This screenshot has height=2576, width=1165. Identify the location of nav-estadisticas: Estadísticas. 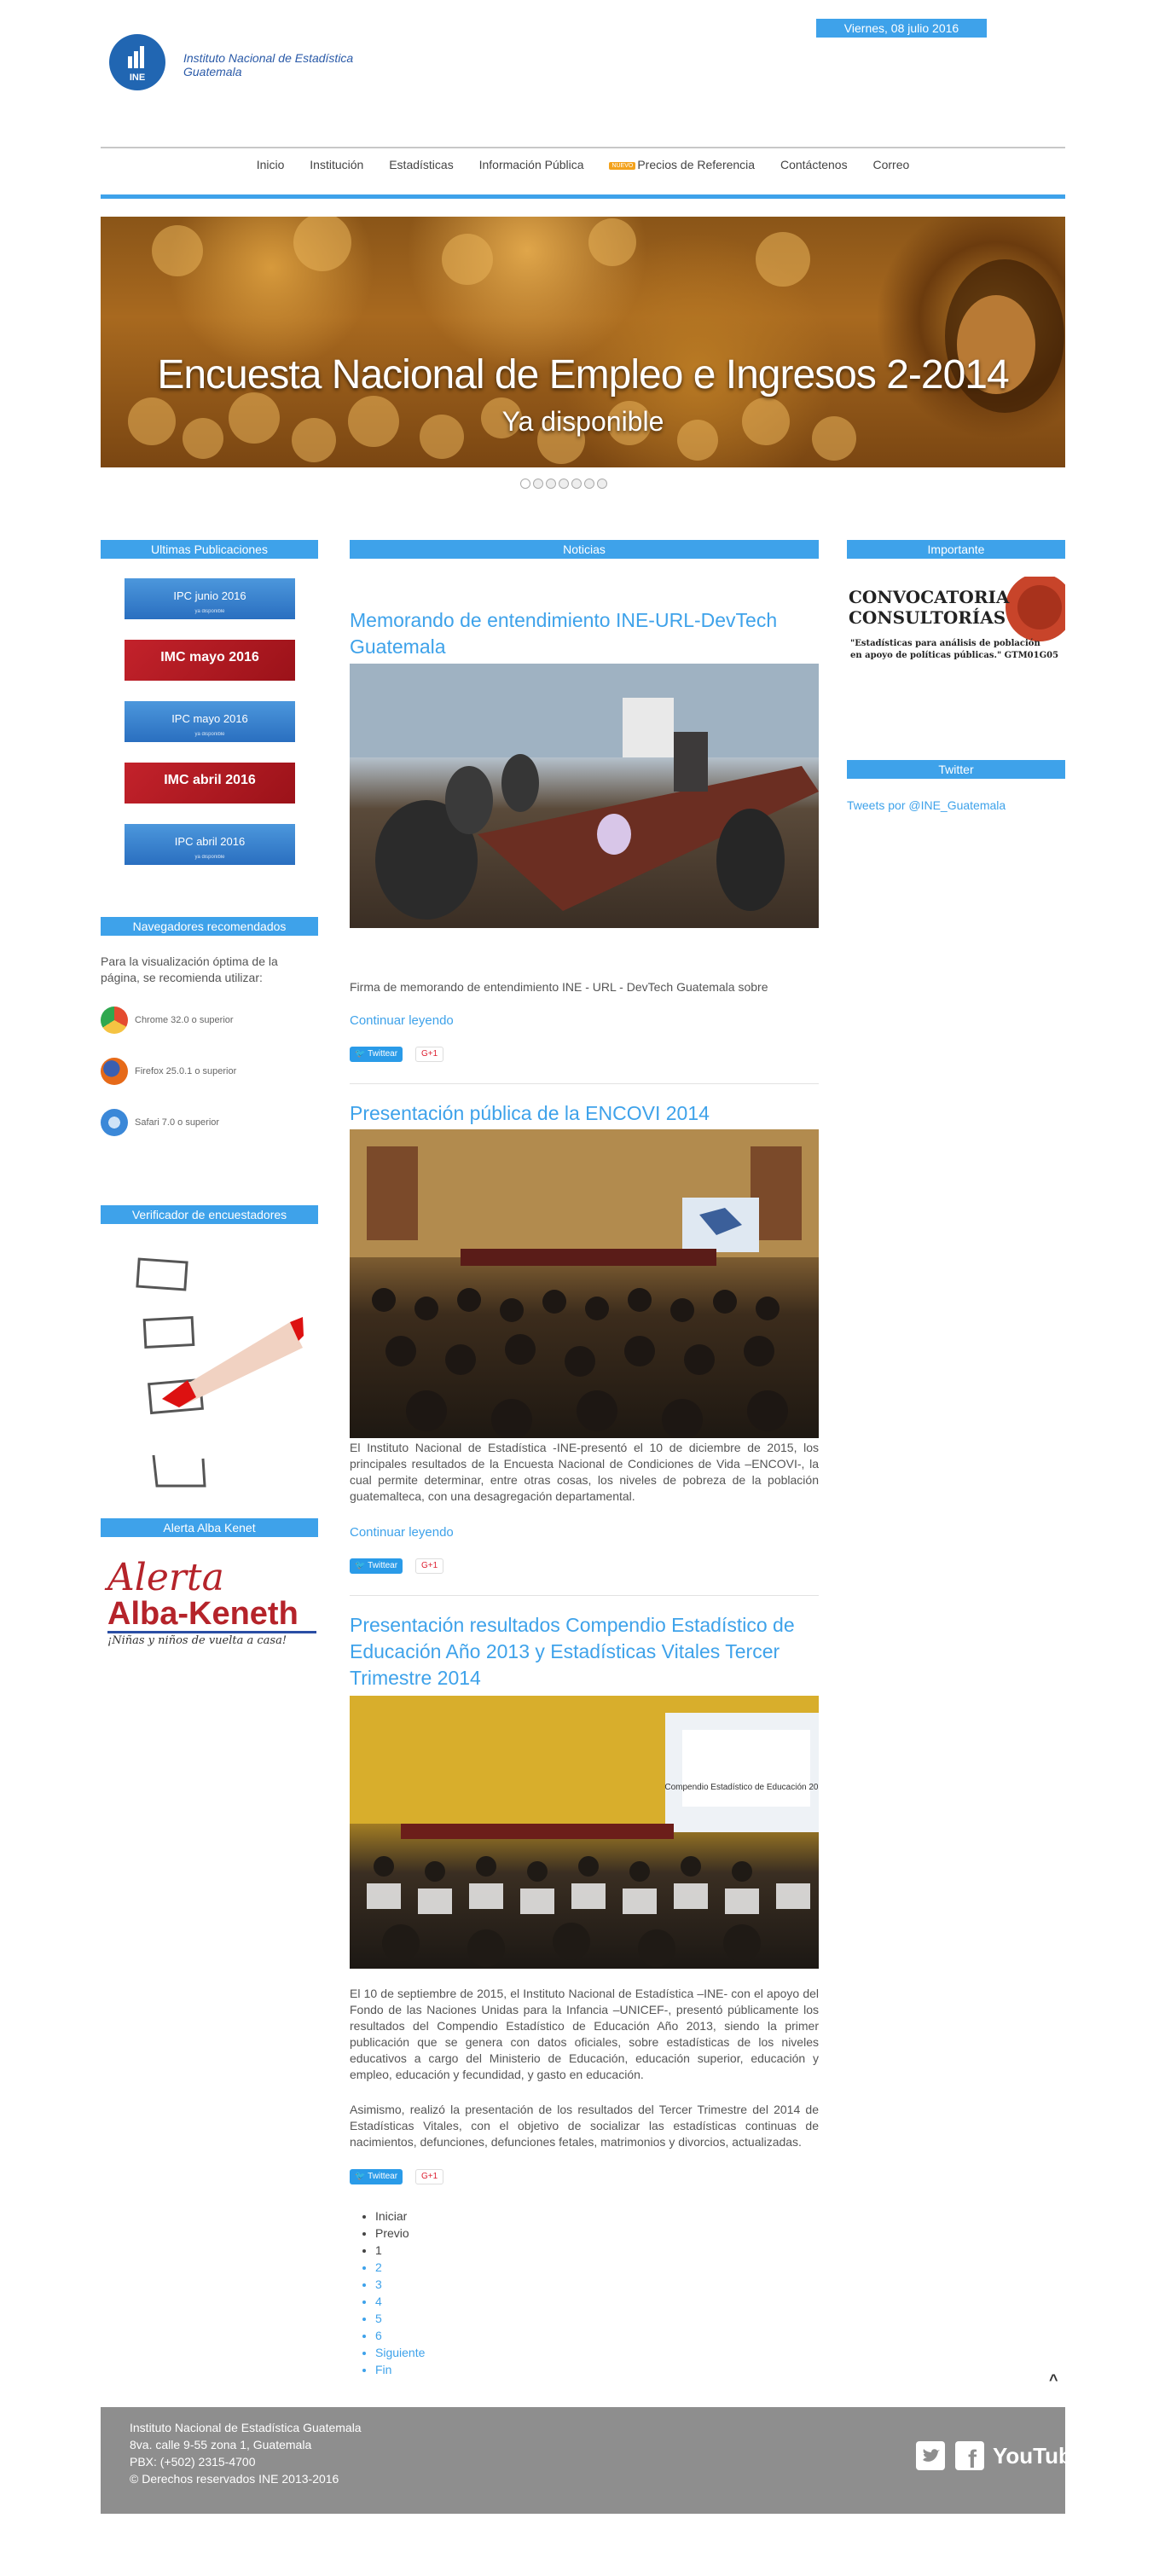
(421, 164).